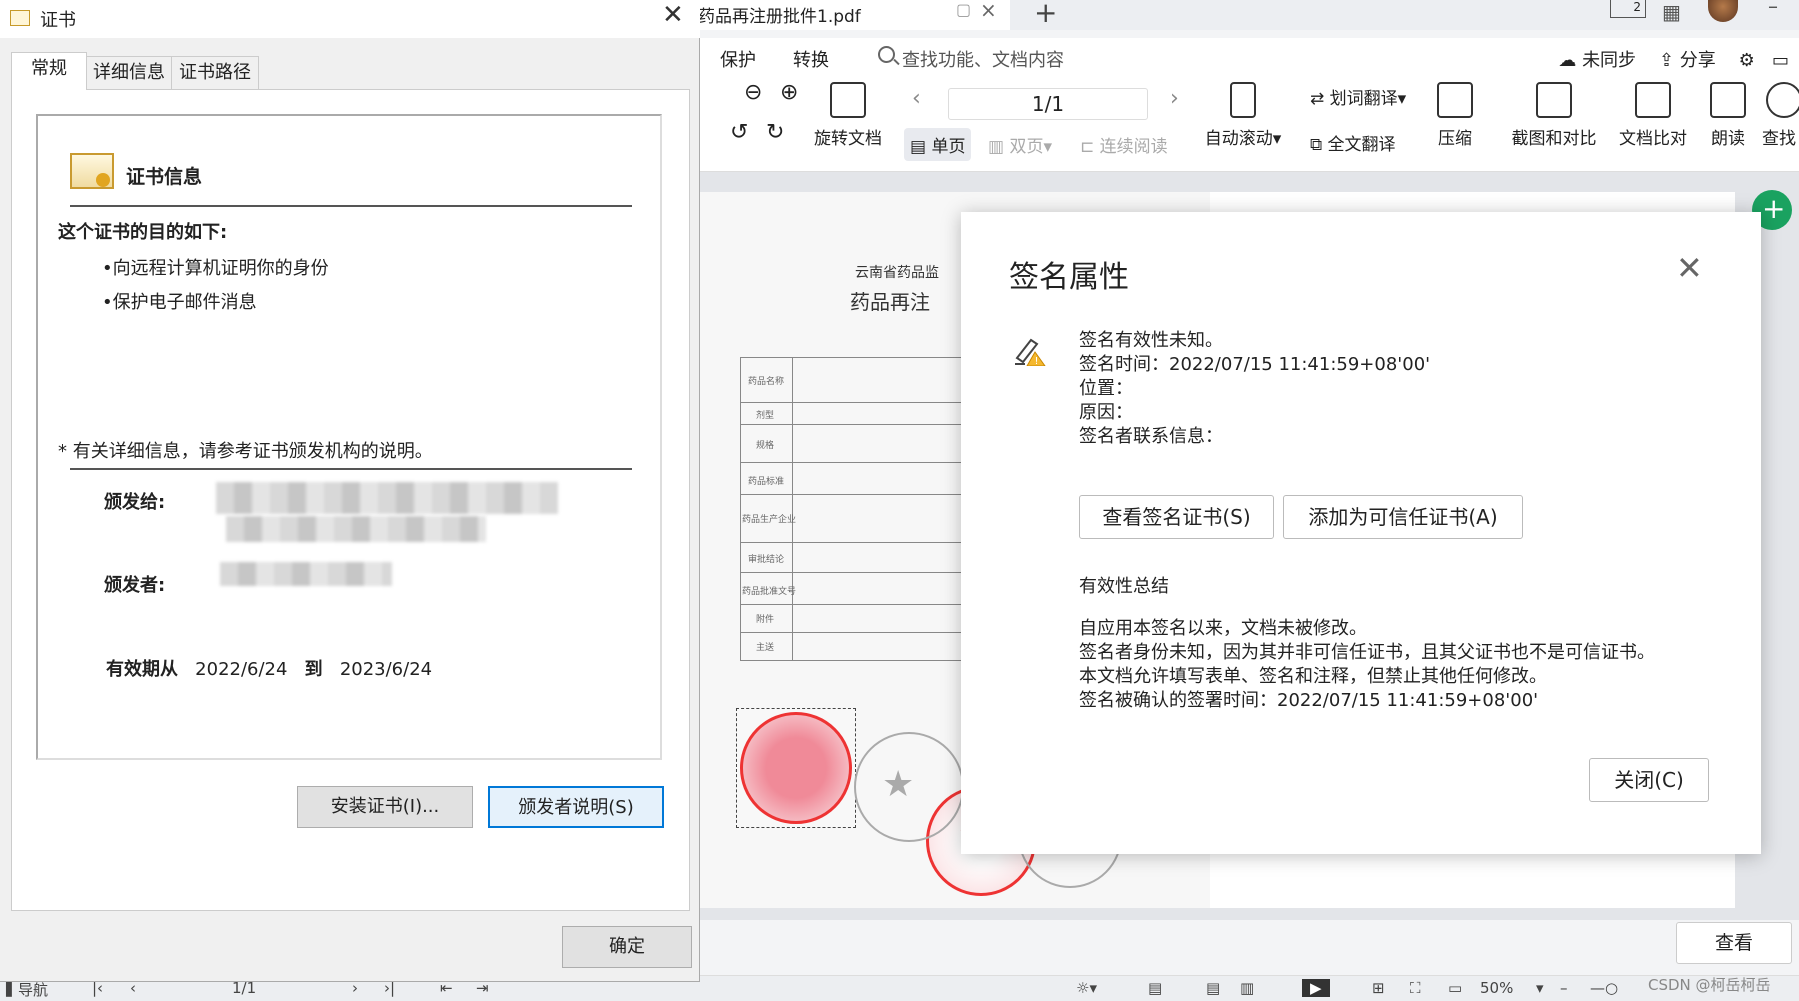  What do you see at coordinates (1087, 147) in the screenshot?
I see `continuous-read-icon: ⊏` at bounding box center [1087, 147].